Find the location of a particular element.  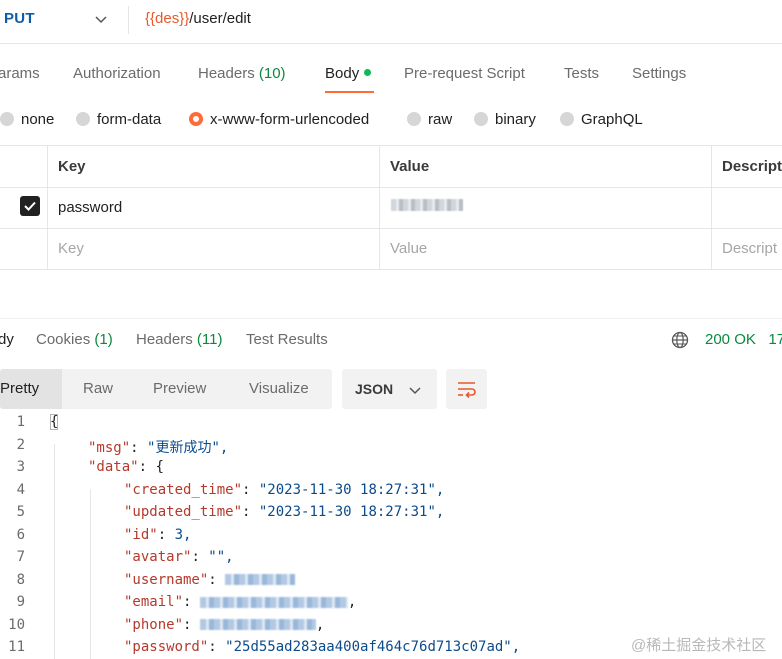

line-number: 6 is located at coordinates (20, 534).